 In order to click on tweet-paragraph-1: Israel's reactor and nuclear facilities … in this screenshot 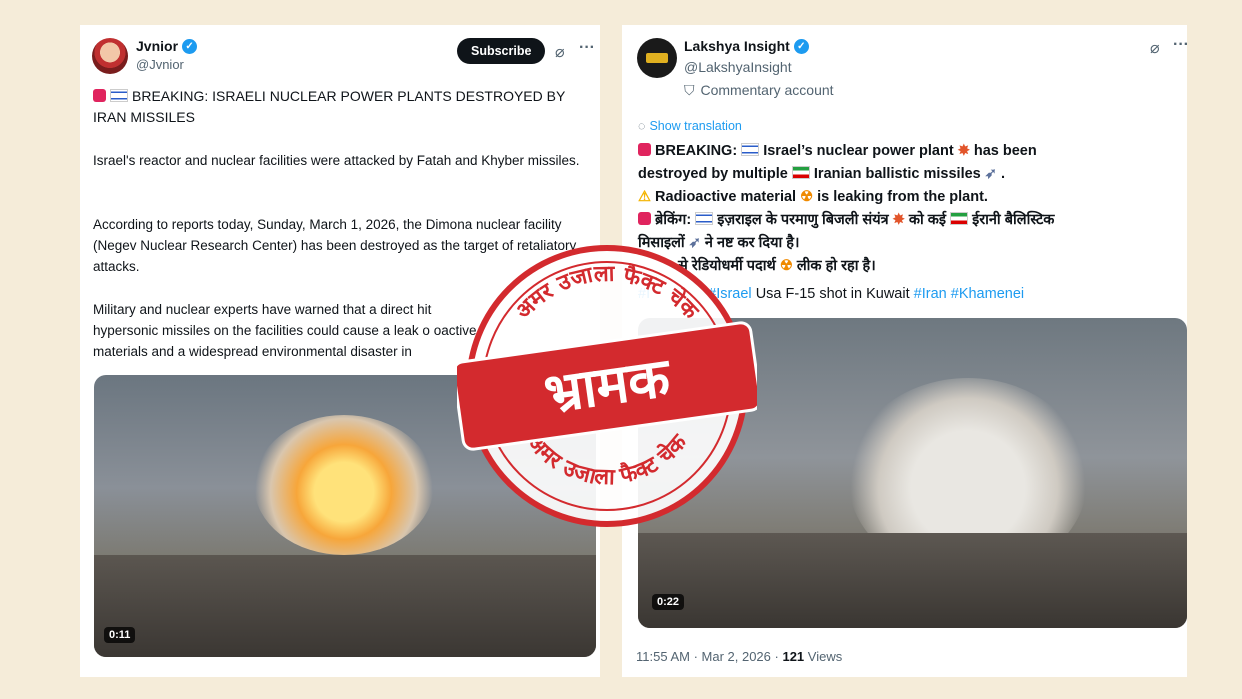, I will do `click(336, 160)`.